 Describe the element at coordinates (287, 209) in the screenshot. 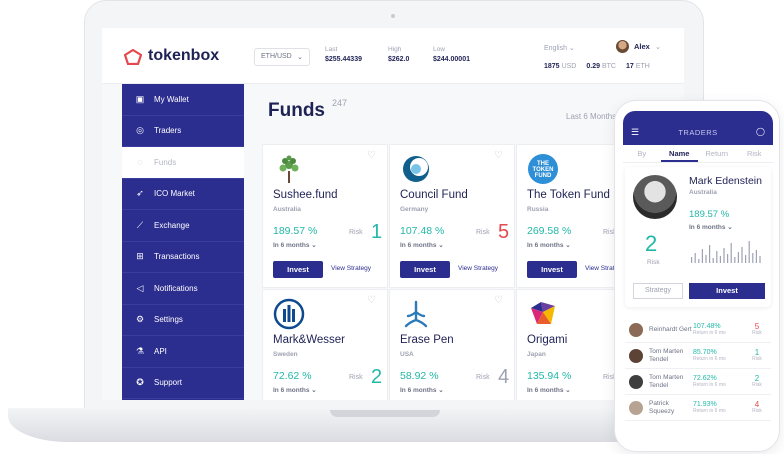

I see `fund-country: Australia` at that location.